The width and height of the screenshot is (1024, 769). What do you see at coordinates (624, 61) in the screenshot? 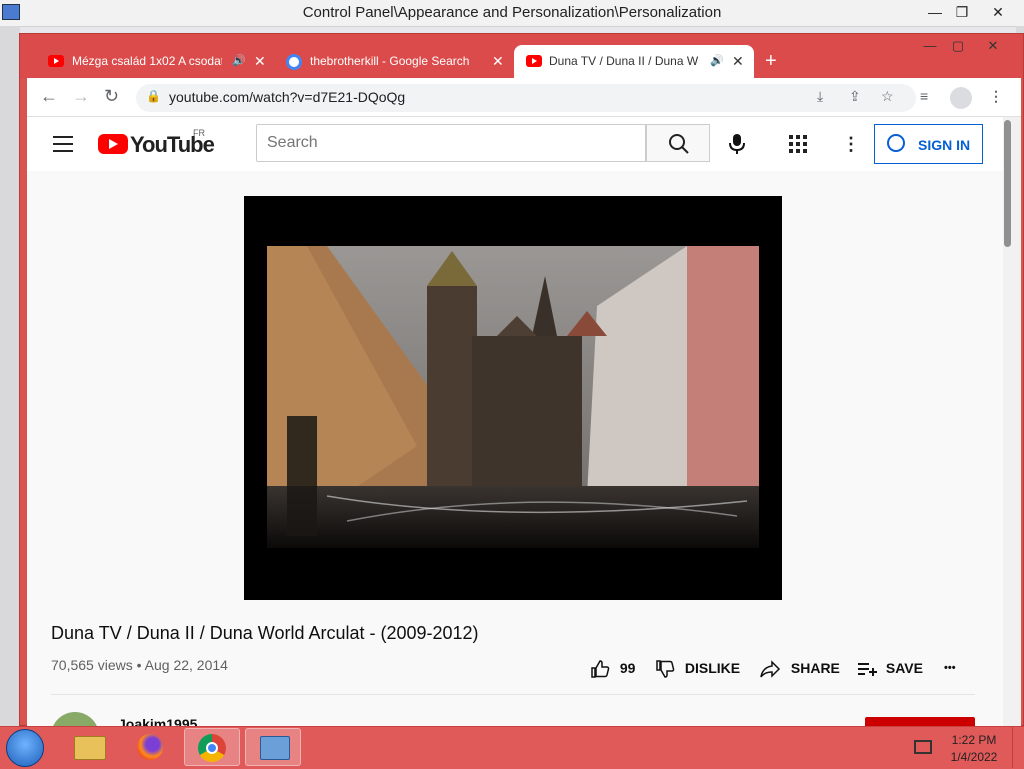
I see `tab-title: Duna TV / Duna II / Duna W` at bounding box center [624, 61].